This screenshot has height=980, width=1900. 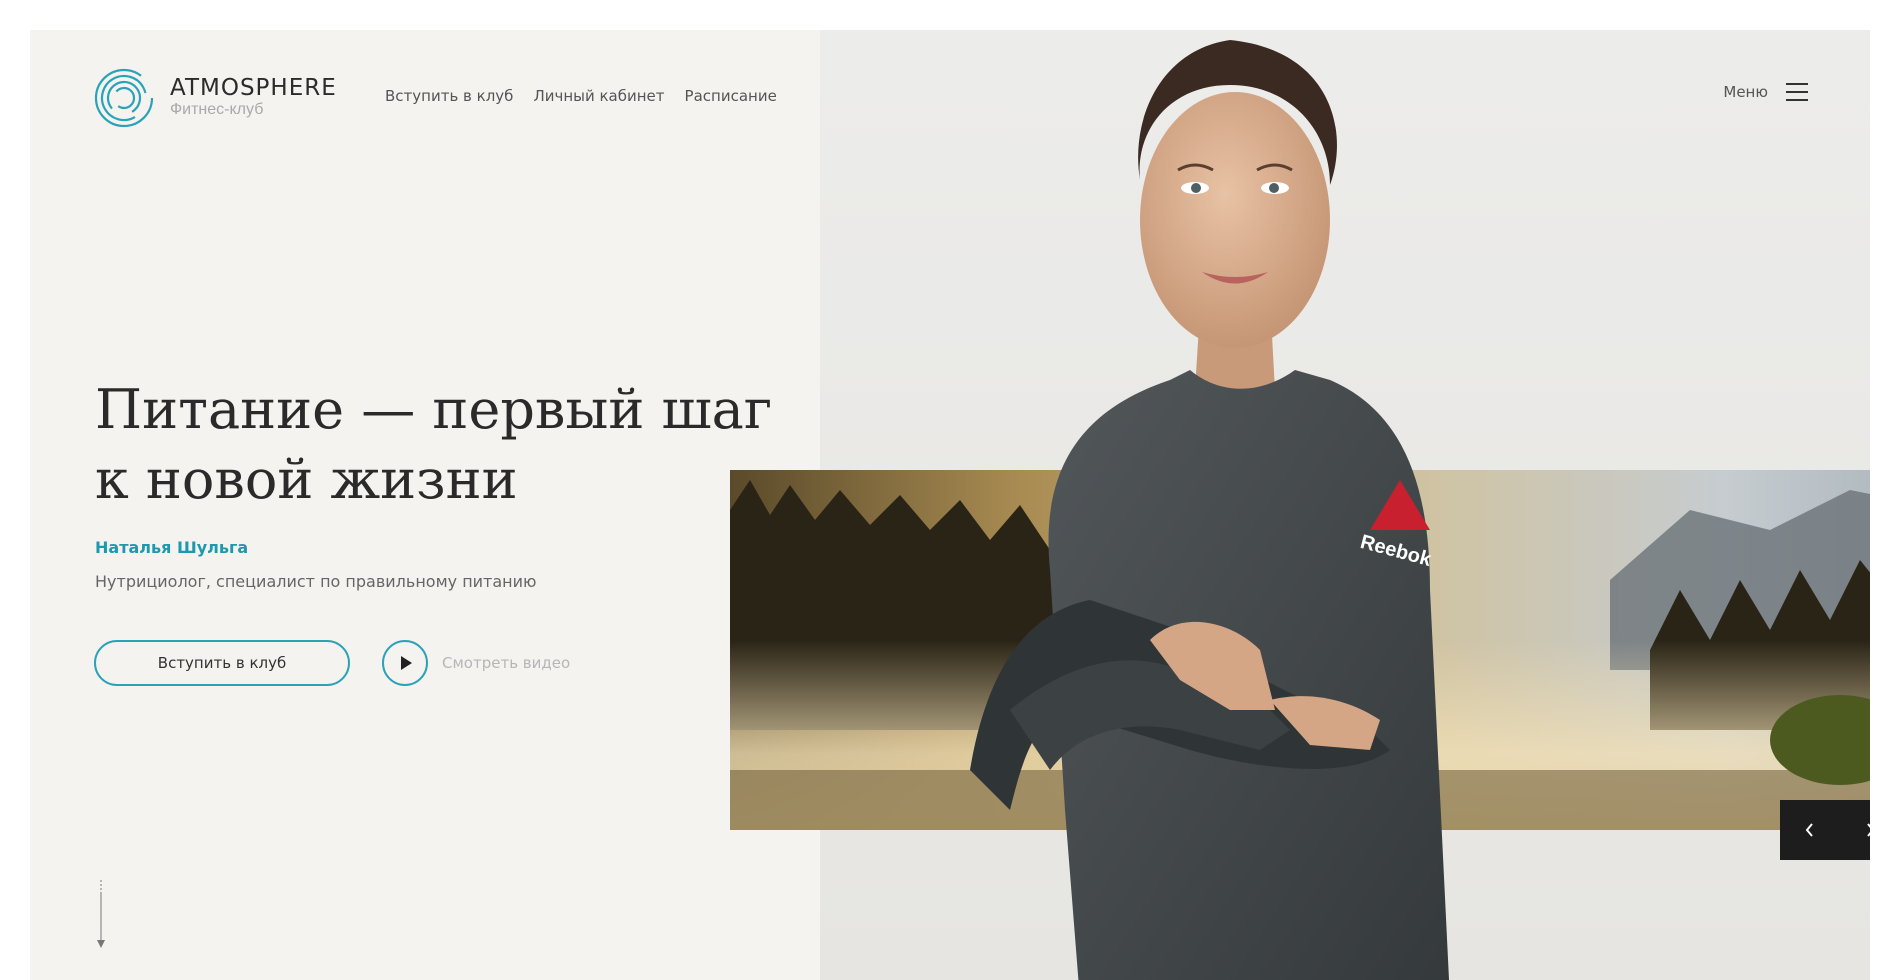 What do you see at coordinates (1745, 92) in the screenshot?
I see `menu-label: Меню` at bounding box center [1745, 92].